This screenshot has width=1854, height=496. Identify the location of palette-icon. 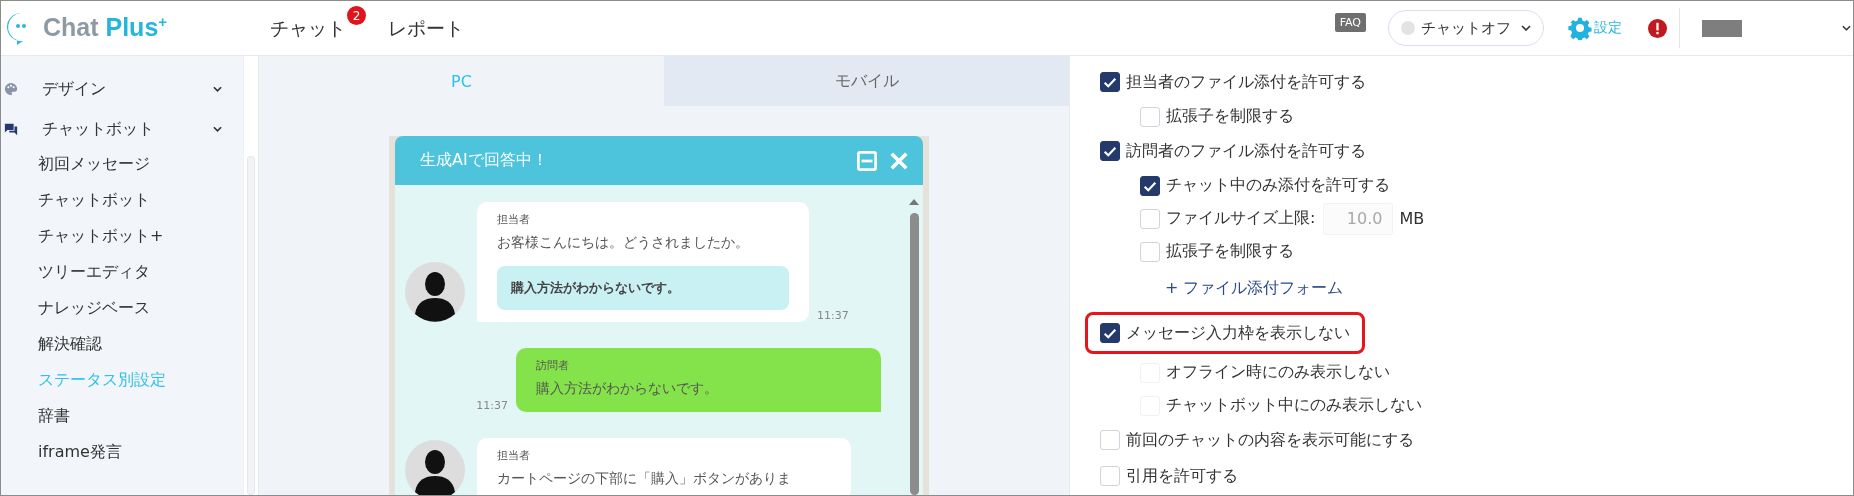
(11, 89).